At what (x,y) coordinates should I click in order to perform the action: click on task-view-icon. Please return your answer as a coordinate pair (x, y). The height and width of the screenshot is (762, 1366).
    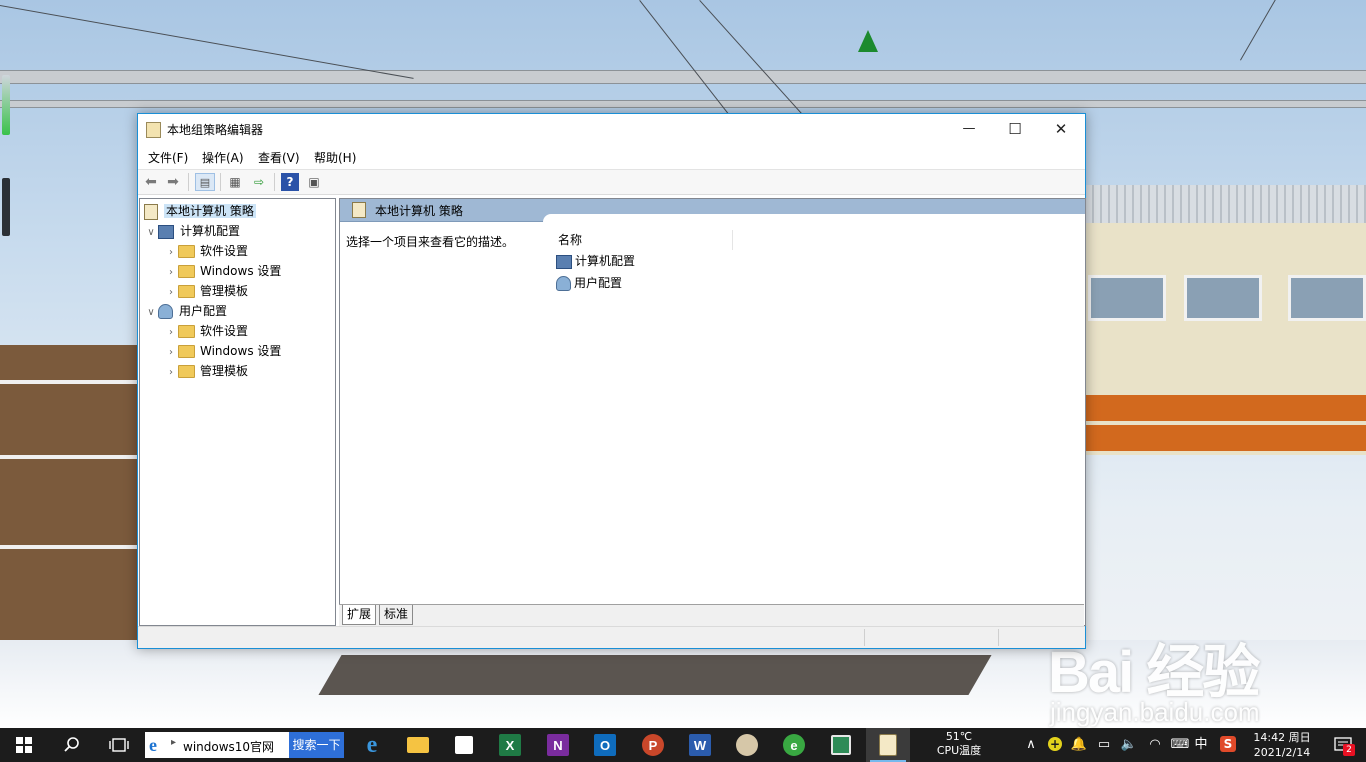
    Looking at the image, I should click on (119, 745).